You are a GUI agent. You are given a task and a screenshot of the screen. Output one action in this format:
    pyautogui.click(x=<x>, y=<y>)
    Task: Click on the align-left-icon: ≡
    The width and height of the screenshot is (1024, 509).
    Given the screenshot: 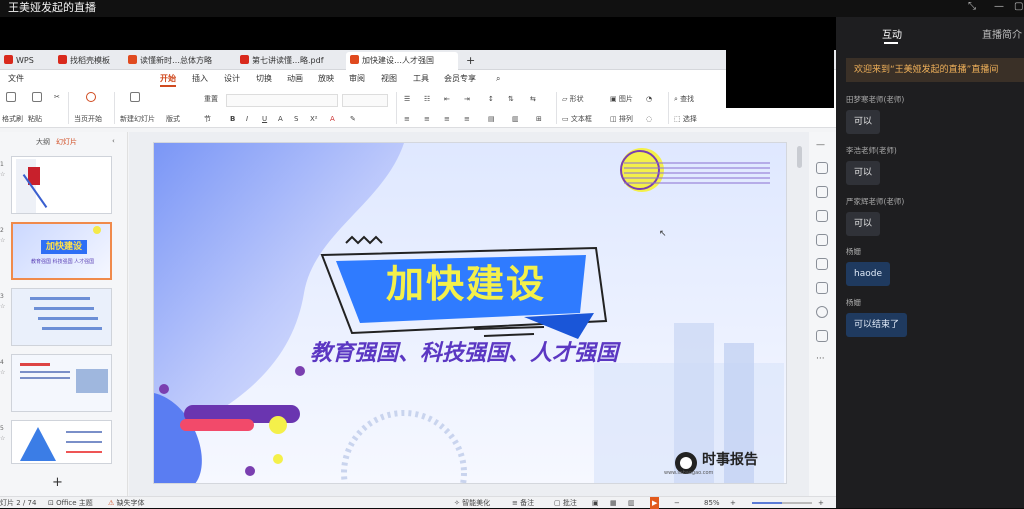 What is the action you would take?
    pyautogui.click(x=407, y=119)
    